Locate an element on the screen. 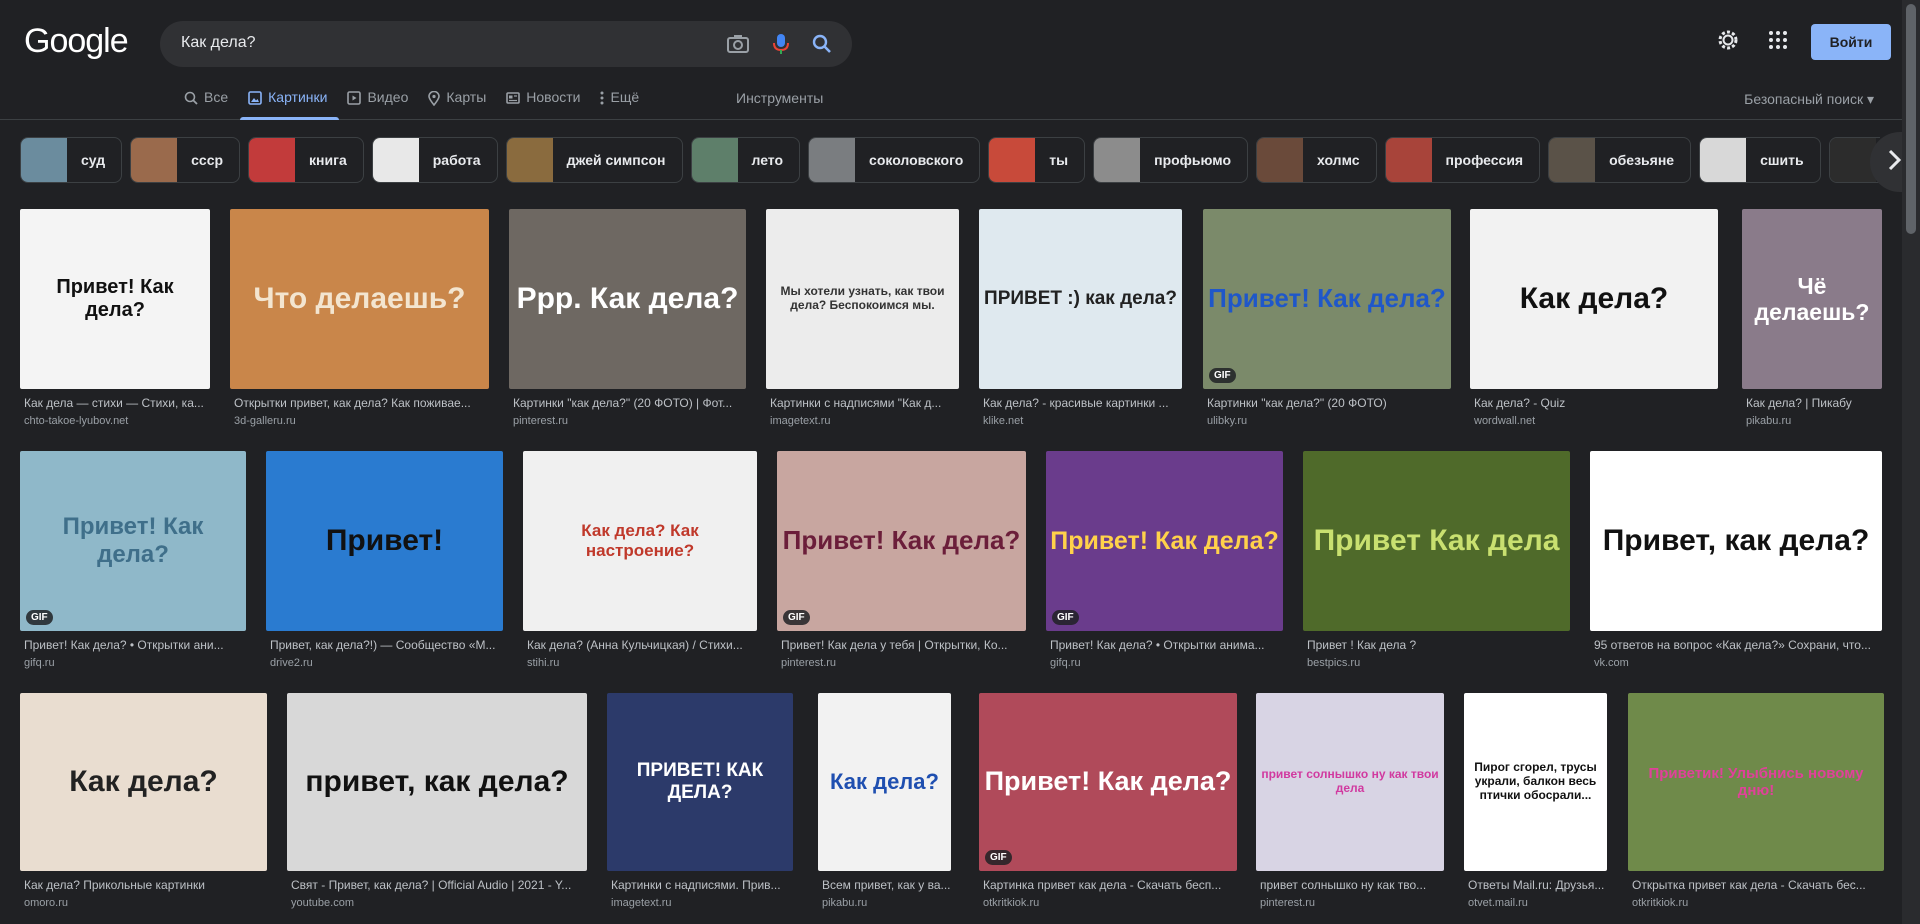 This screenshot has width=1920, height=924. safe-search-menu: Безопасный поиск ▾ is located at coordinates (1809, 99).